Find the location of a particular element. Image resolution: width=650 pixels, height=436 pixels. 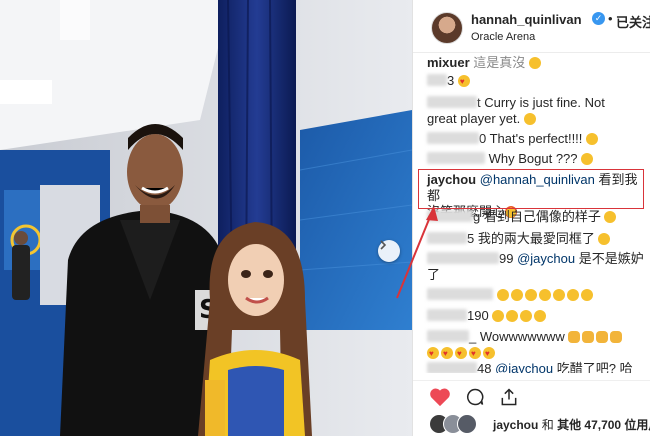

liker-username: jaychou is located at coordinates (515, 425).